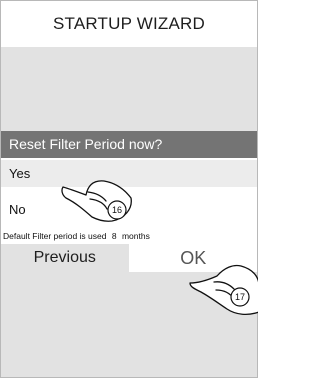  Describe the element at coordinates (129, 144) in the screenshot. I see `question-heading: Reset Filter Period now?` at that location.